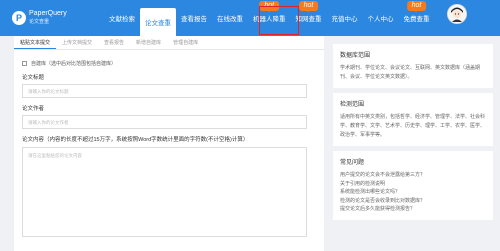 Image resolution: width=500 pixels, height=251 pixels. I want to click on nav-item-3: 在线改重, so click(230, 18).